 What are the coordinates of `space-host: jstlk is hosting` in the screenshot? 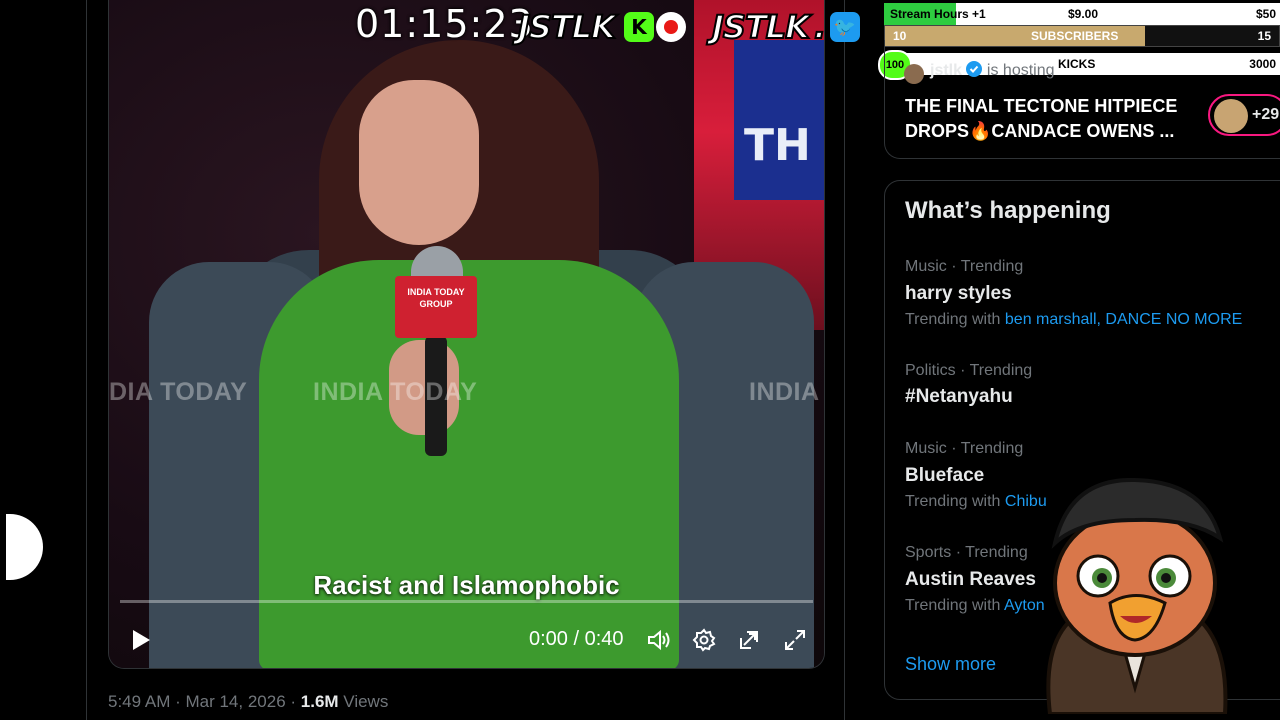 It's located at (992, 70).